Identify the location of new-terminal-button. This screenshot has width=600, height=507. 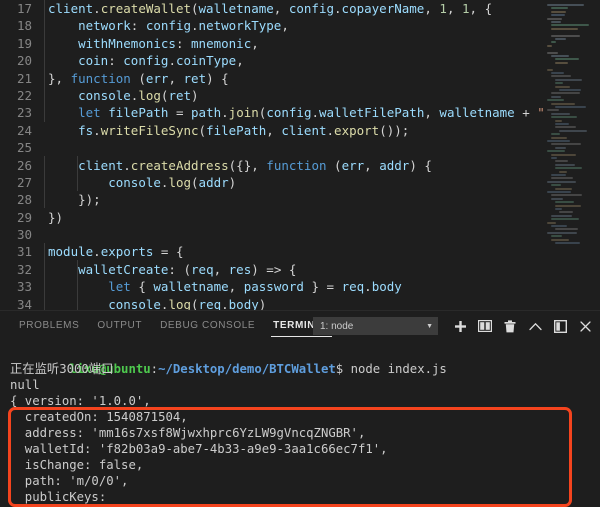
(460, 326).